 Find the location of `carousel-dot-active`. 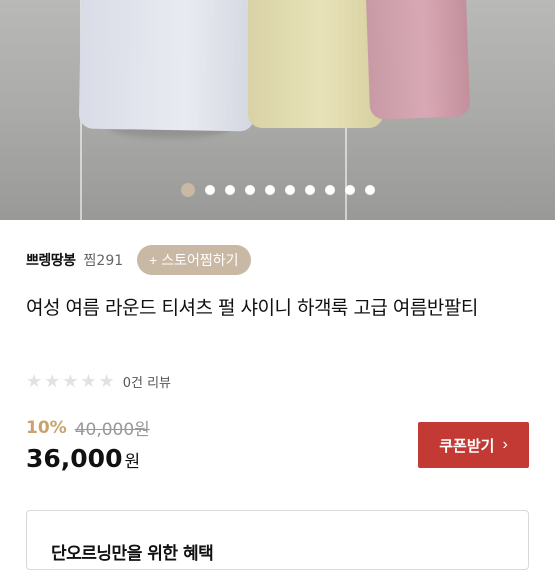

carousel-dot-active is located at coordinates (187, 190).